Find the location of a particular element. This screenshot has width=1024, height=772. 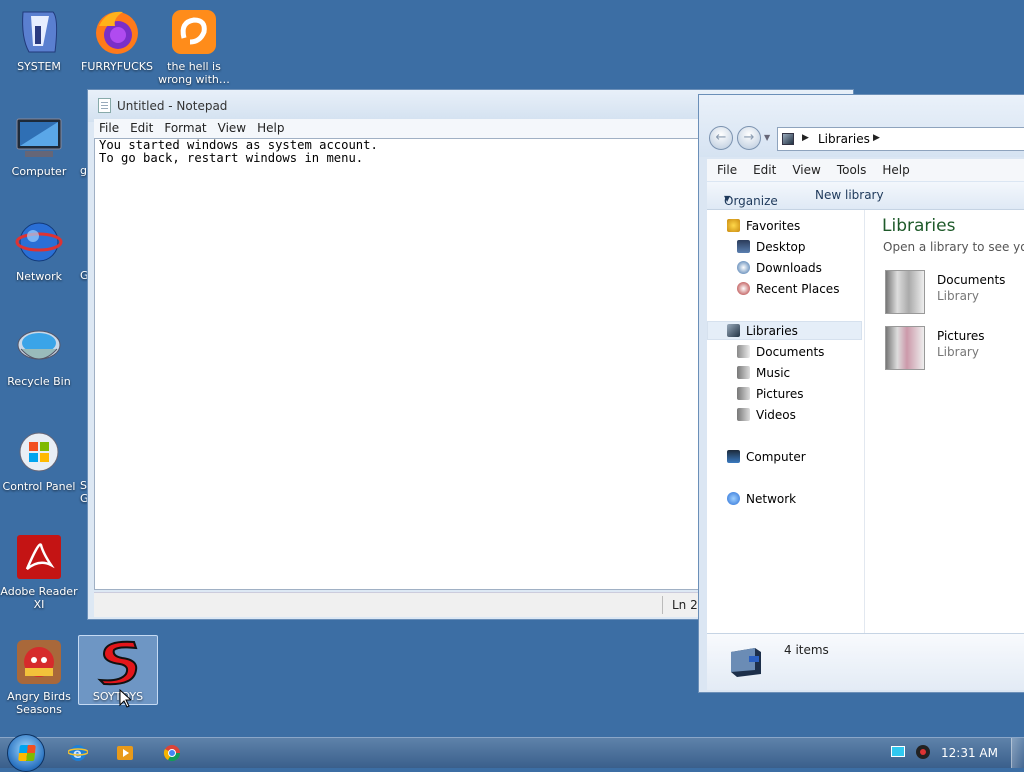

library-name: Pictures is located at coordinates (961, 336).